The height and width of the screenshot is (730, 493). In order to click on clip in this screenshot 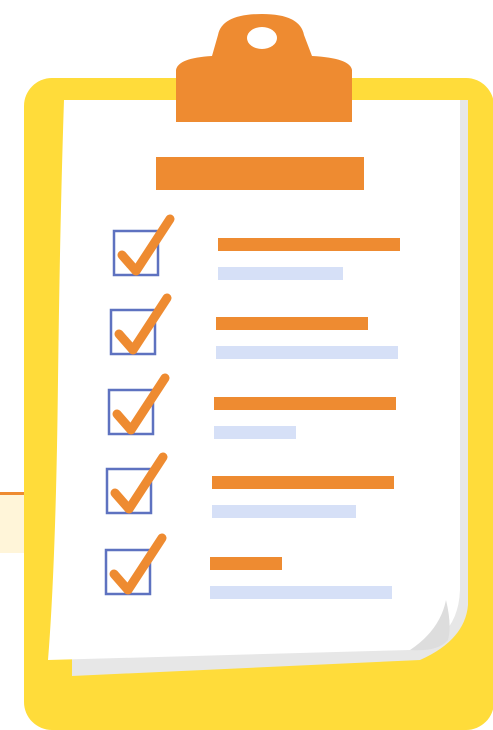, I will do `click(264, 68)`.